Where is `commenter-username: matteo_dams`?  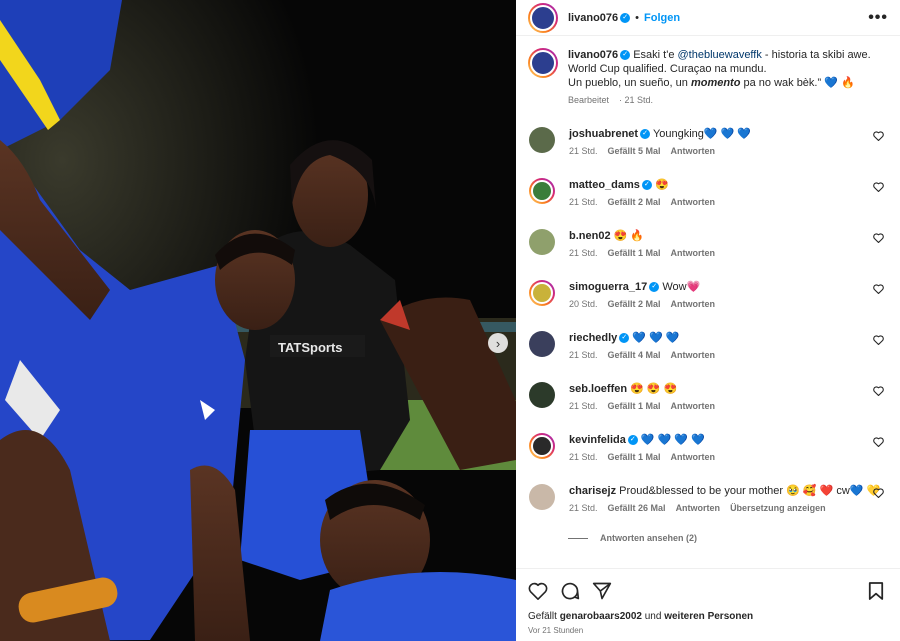
commenter-username: matteo_dams is located at coordinates (604, 185).